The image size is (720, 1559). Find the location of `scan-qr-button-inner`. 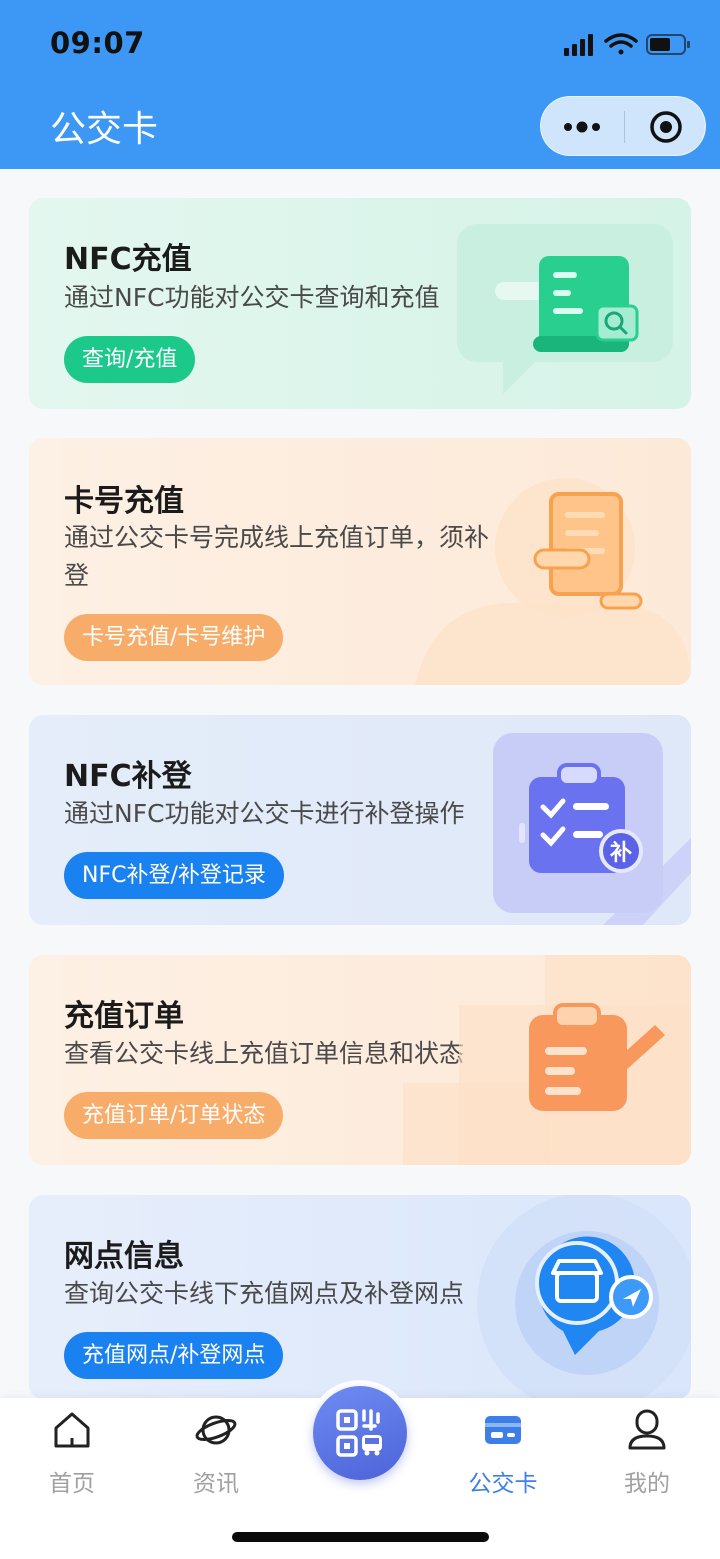

scan-qr-button-inner is located at coordinates (360, 1433).